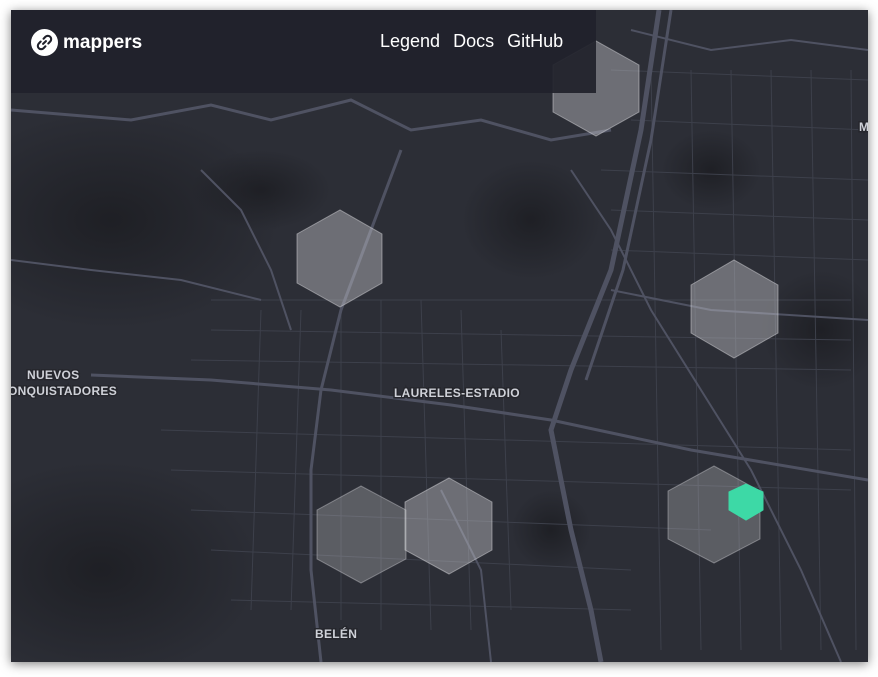 This screenshot has height=677, width=878. What do you see at coordinates (64, 391) in the screenshot?
I see `label-conquistadores: ONQUISTADORES` at bounding box center [64, 391].